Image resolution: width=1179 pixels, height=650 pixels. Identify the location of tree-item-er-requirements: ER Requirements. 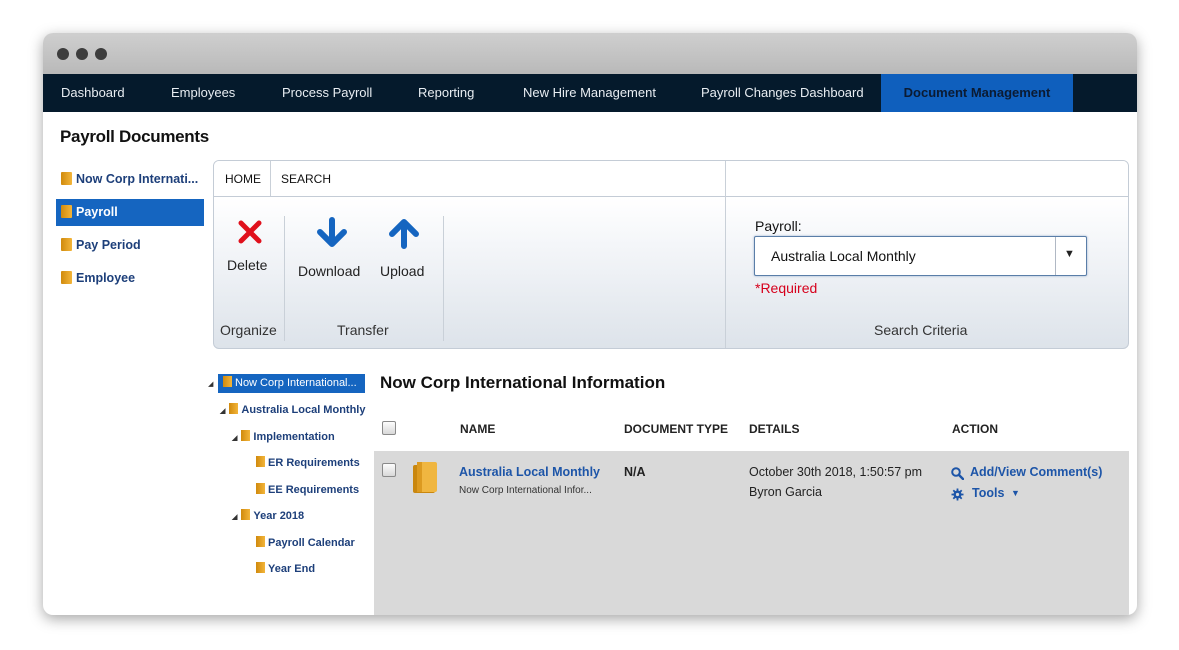
(308, 463).